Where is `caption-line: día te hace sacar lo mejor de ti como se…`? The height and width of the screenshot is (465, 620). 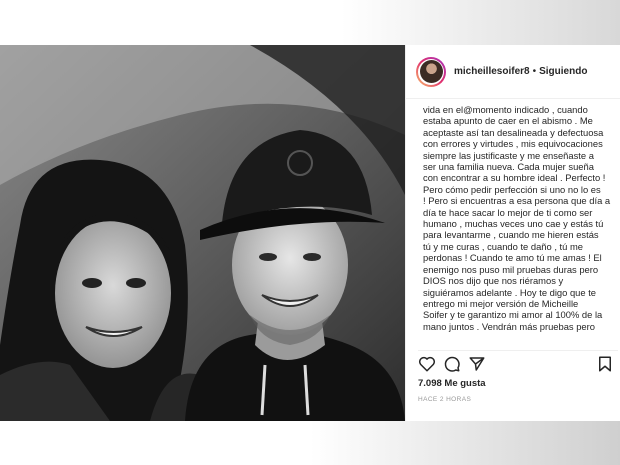
caption-line: día te hace sacar lo mejor de ti como se… is located at coordinates (508, 212).